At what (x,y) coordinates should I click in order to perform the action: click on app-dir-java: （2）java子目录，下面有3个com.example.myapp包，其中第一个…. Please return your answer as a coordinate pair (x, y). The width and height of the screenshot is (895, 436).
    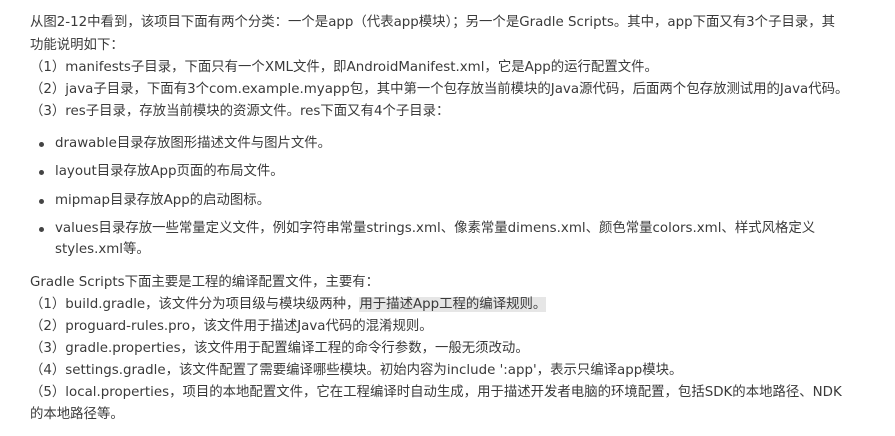
    Looking at the image, I should click on (439, 89).